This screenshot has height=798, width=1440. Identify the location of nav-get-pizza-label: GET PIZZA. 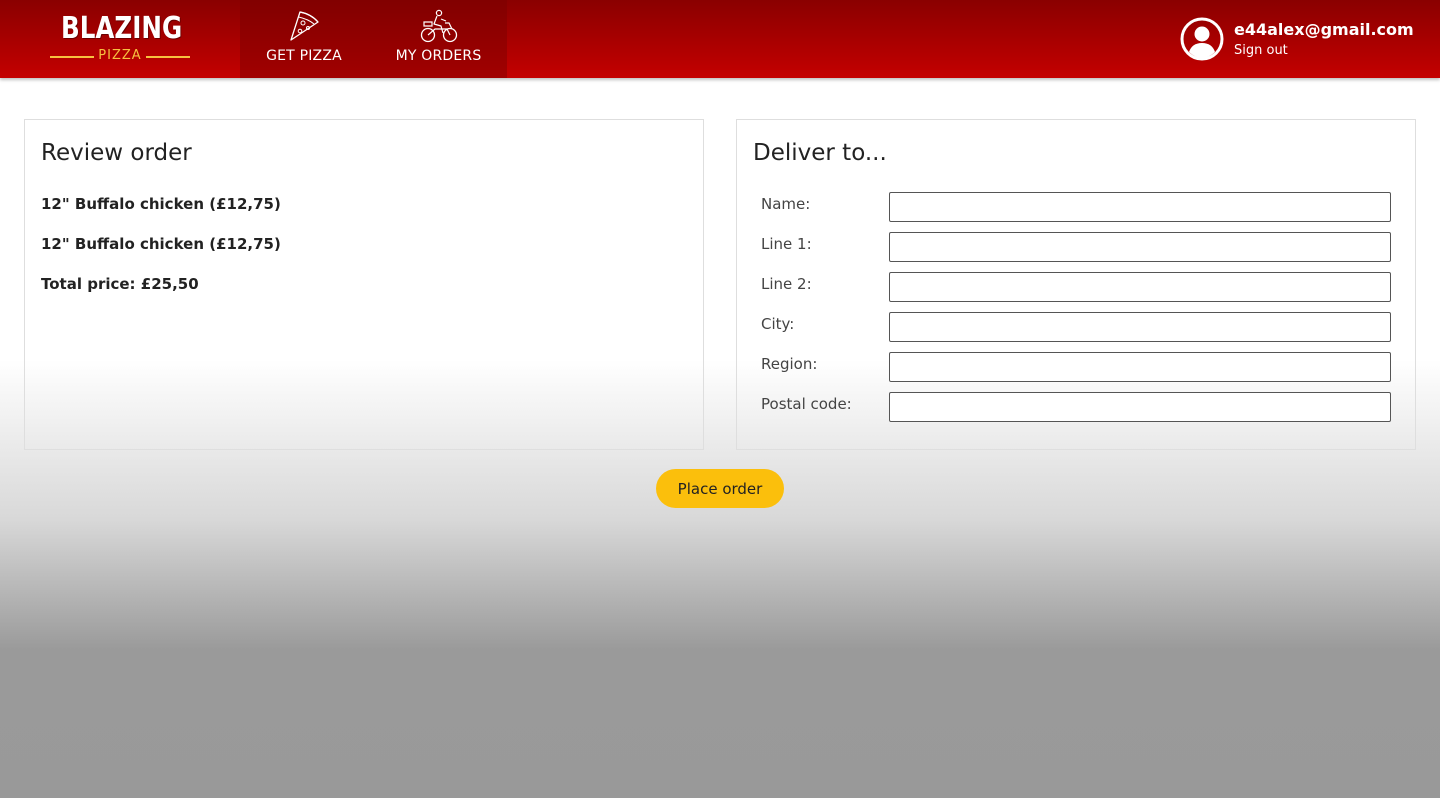
(304, 56).